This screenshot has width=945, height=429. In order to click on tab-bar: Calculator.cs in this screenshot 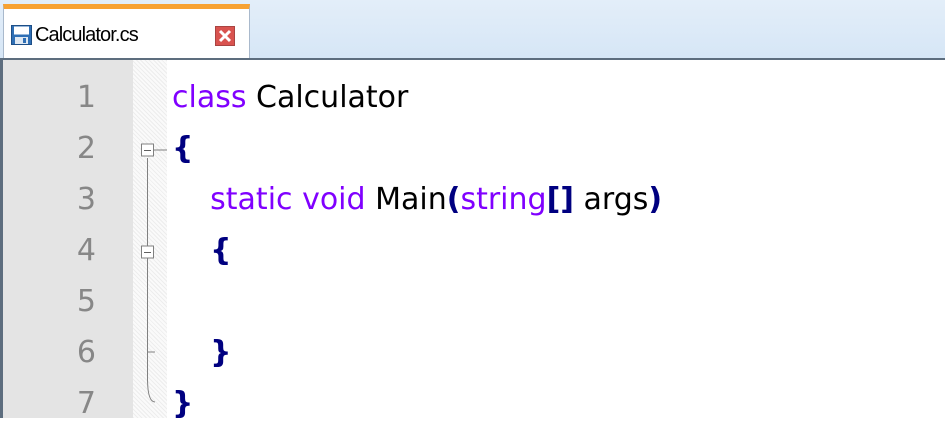, I will do `click(472, 29)`.